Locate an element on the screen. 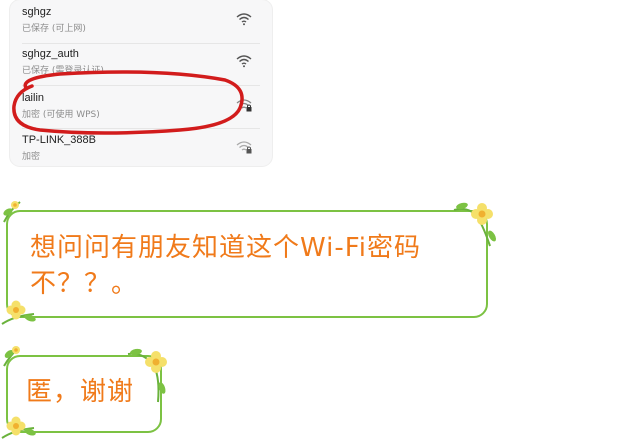 This screenshot has width=618, height=442. wifi-name: sghgz_auth is located at coordinates (50, 54).